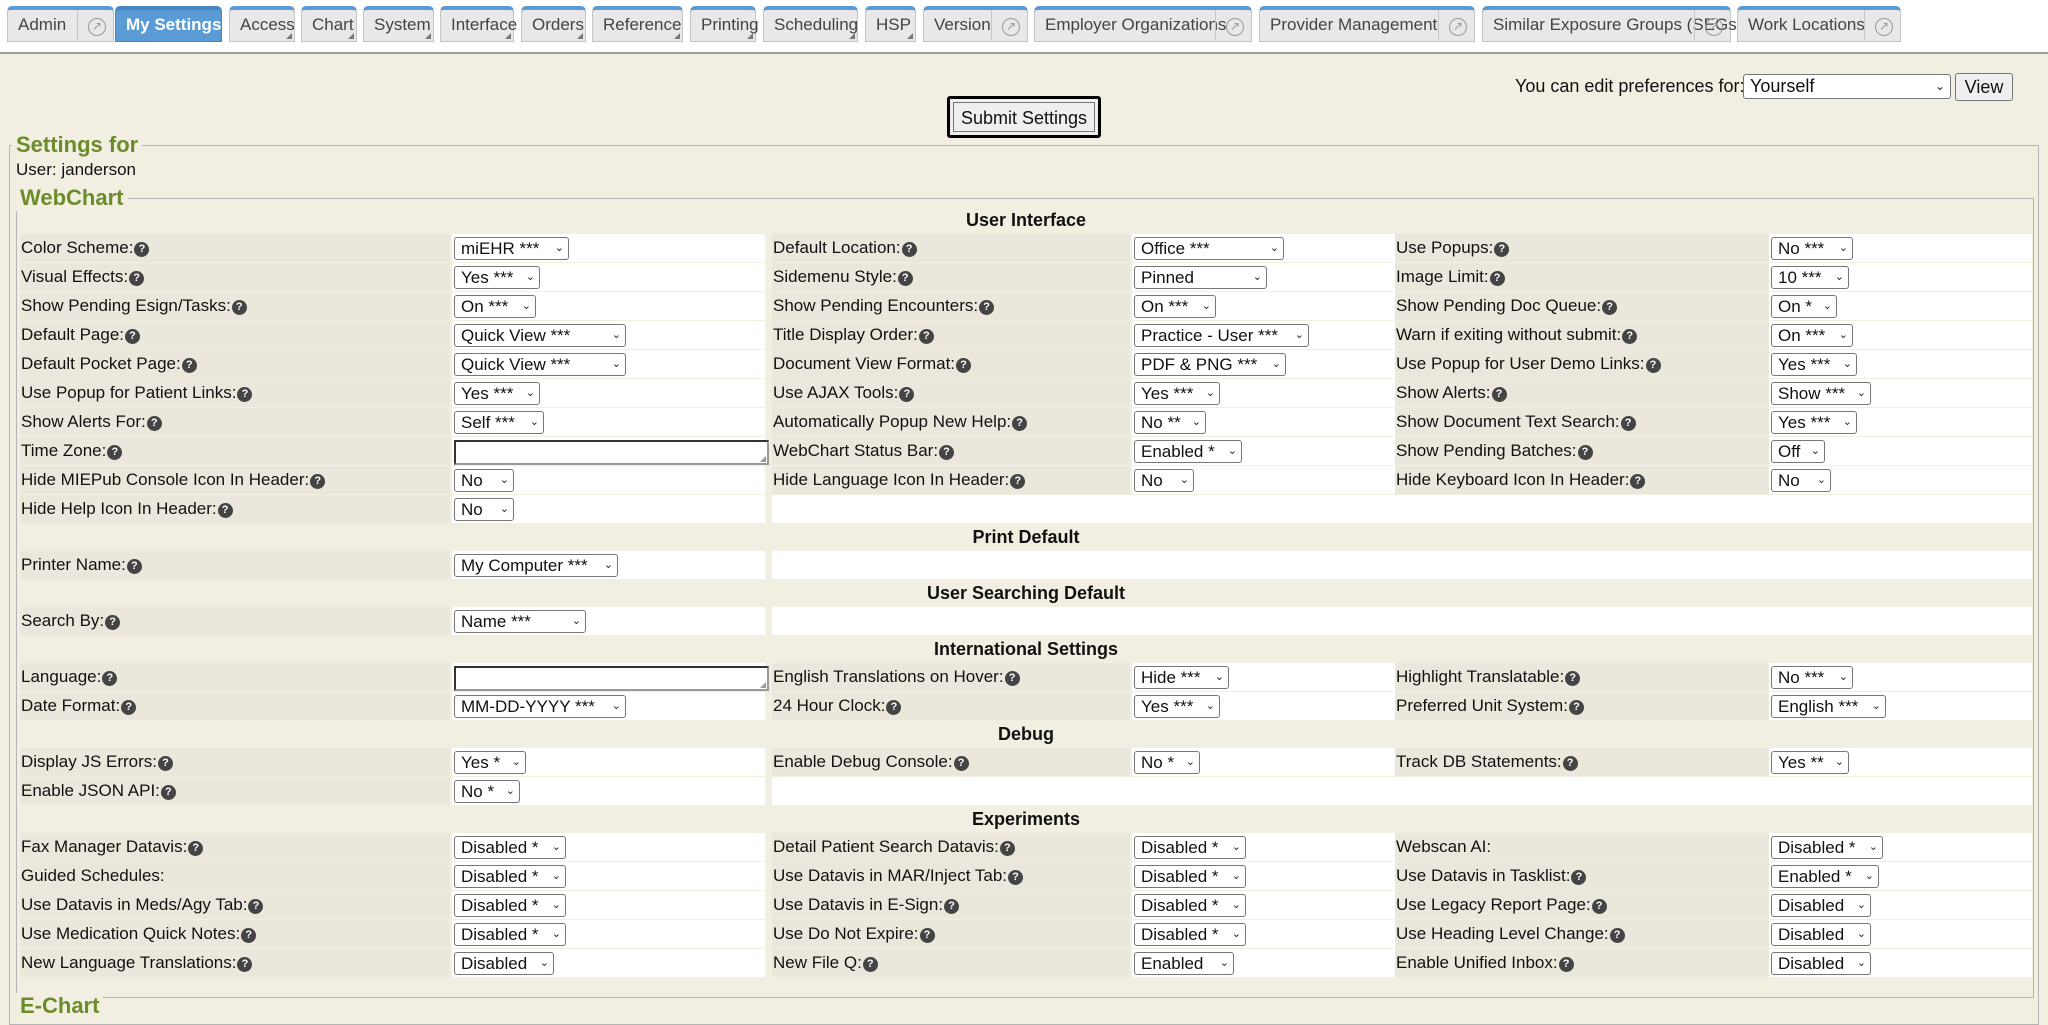 The image size is (2048, 1025). What do you see at coordinates (511, 248) in the screenshot?
I see `setting-select: miEHR *** ⌄` at bounding box center [511, 248].